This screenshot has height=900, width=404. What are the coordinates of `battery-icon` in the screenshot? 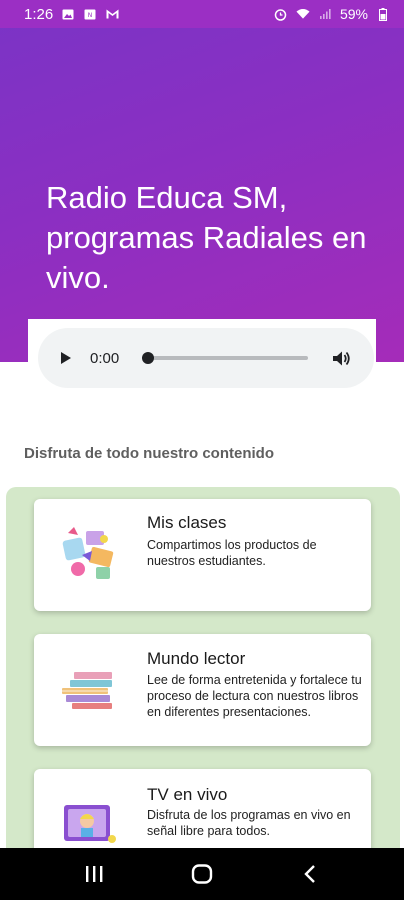 It's located at (383, 14).